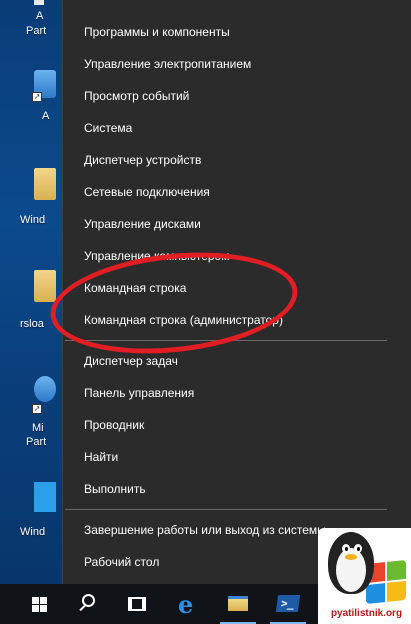 Image resolution: width=411 pixels, height=624 pixels. Describe the element at coordinates (45, 497) in the screenshot. I see `windows-logo-icon` at that location.